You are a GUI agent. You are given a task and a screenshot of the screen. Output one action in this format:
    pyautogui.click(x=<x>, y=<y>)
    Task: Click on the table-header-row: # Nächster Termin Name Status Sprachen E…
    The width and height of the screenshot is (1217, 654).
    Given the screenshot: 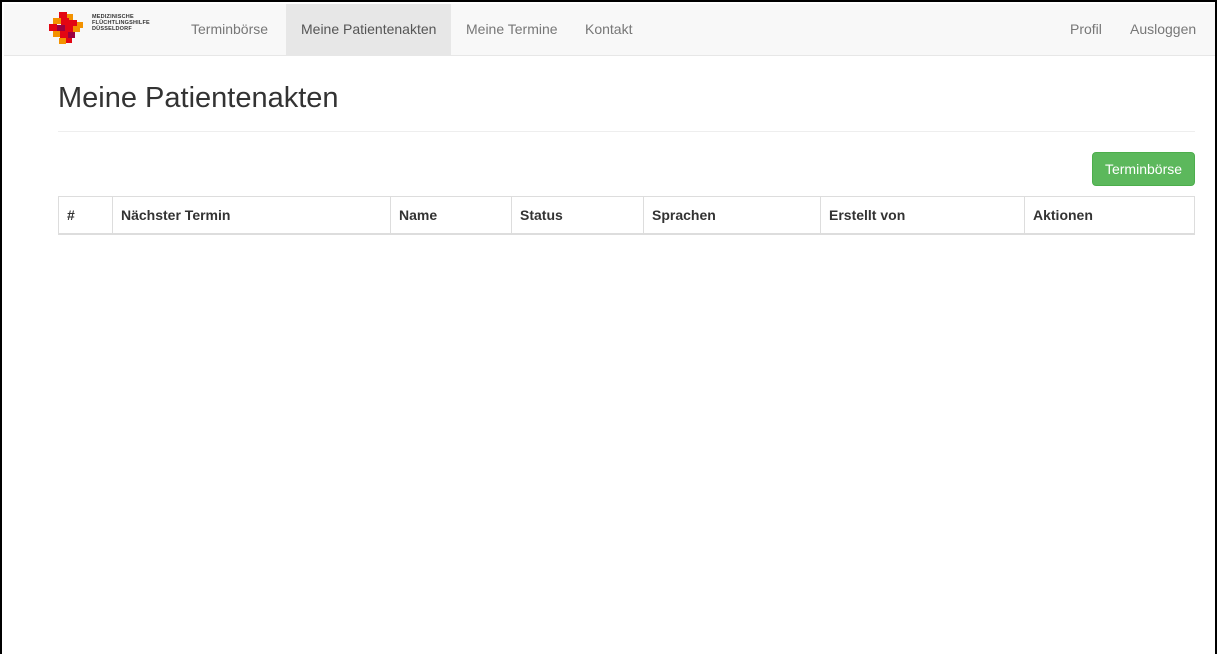 What is the action you would take?
    pyautogui.click(x=626, y=215)
    